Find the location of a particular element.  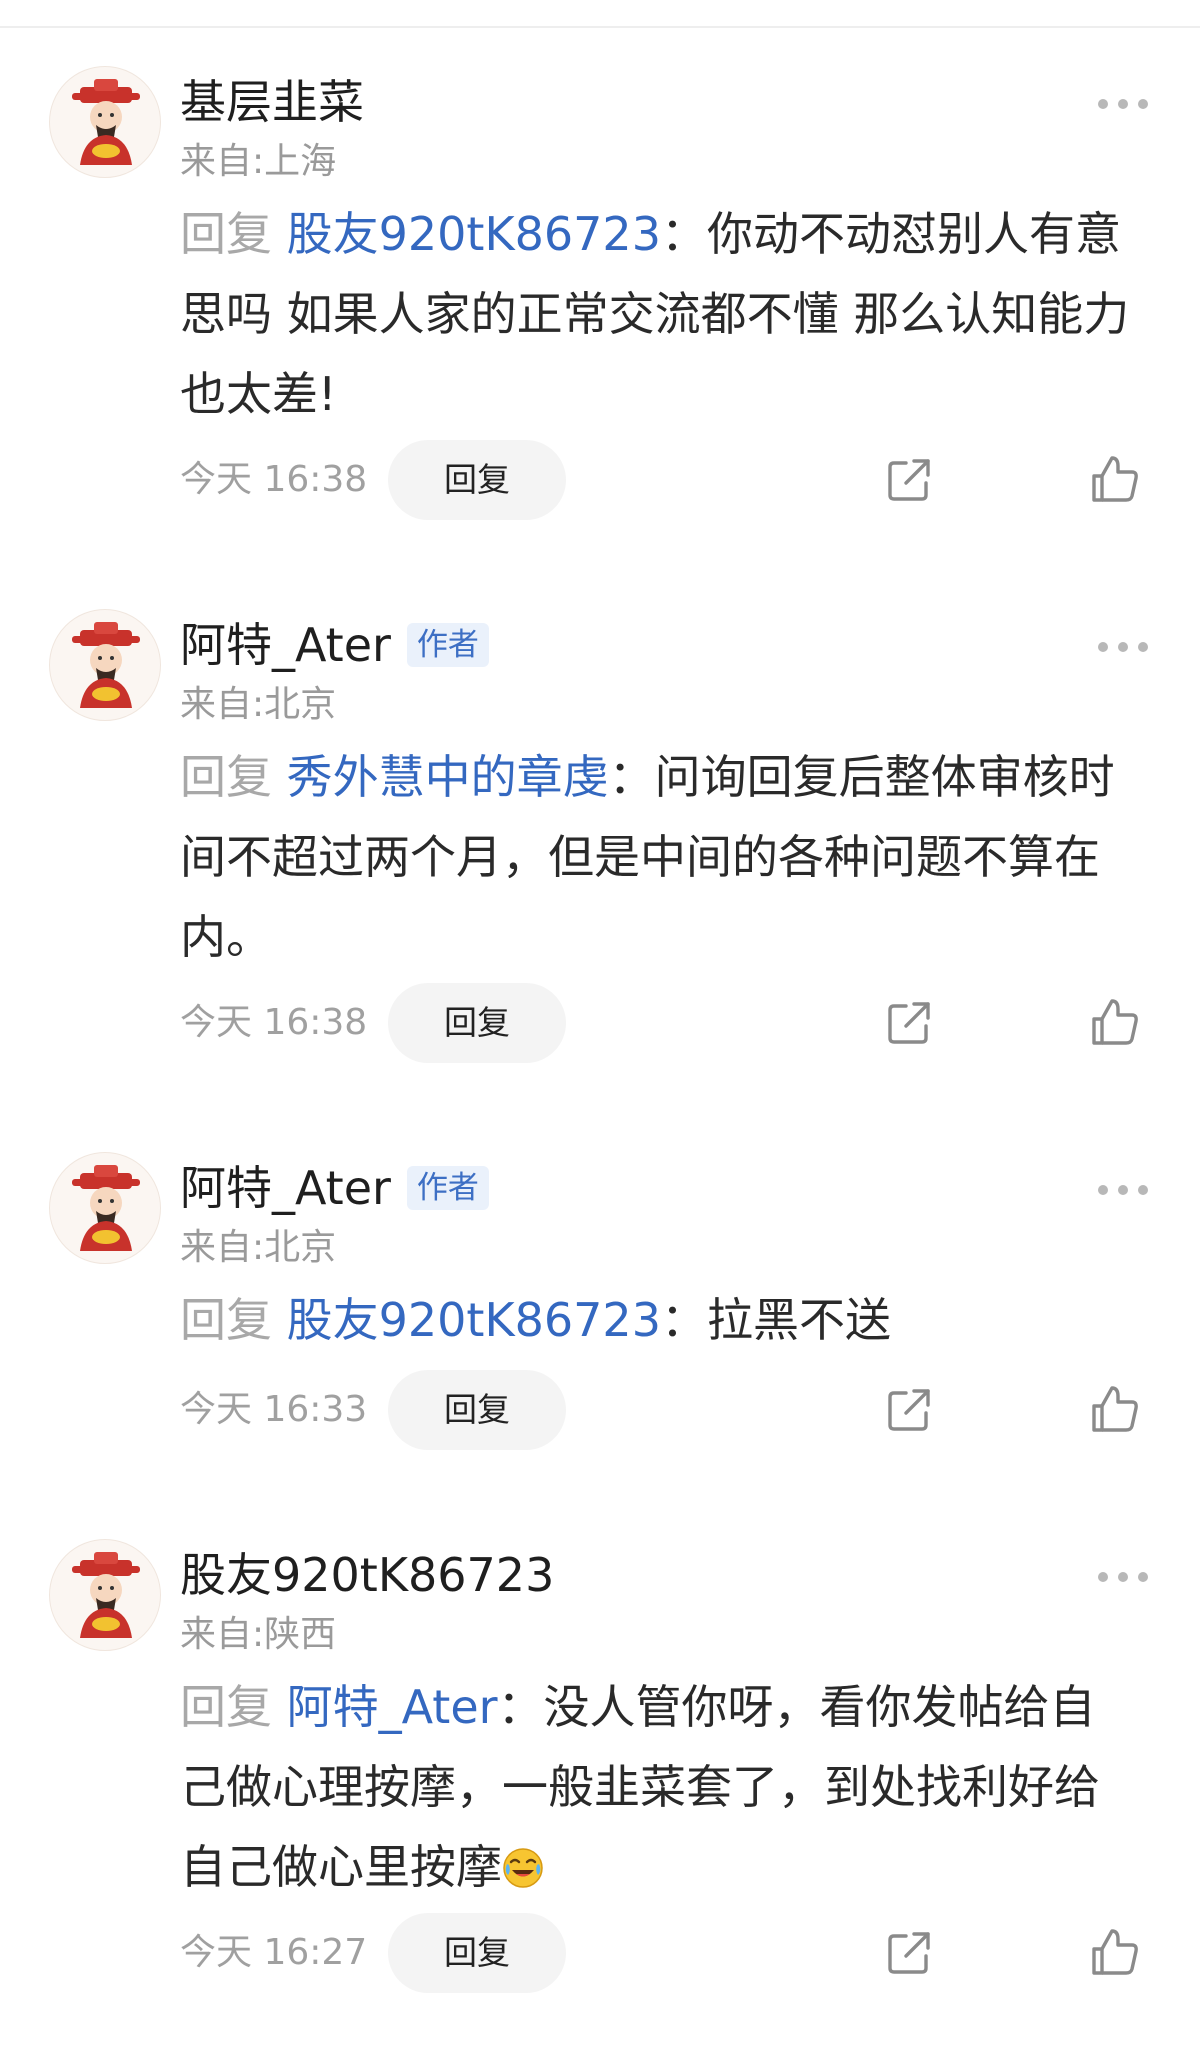

location-label: 来自:上海 is located at coordinates (258, 161).